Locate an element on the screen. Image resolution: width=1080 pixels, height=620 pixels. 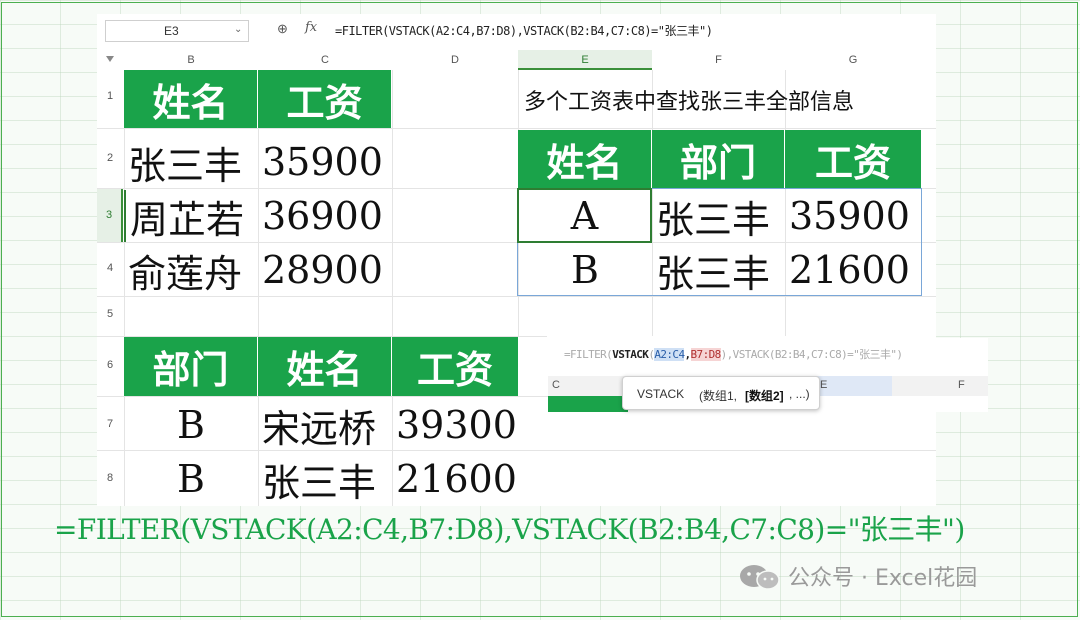
table1-cell: 28900 is located at coordinates (325, 270).